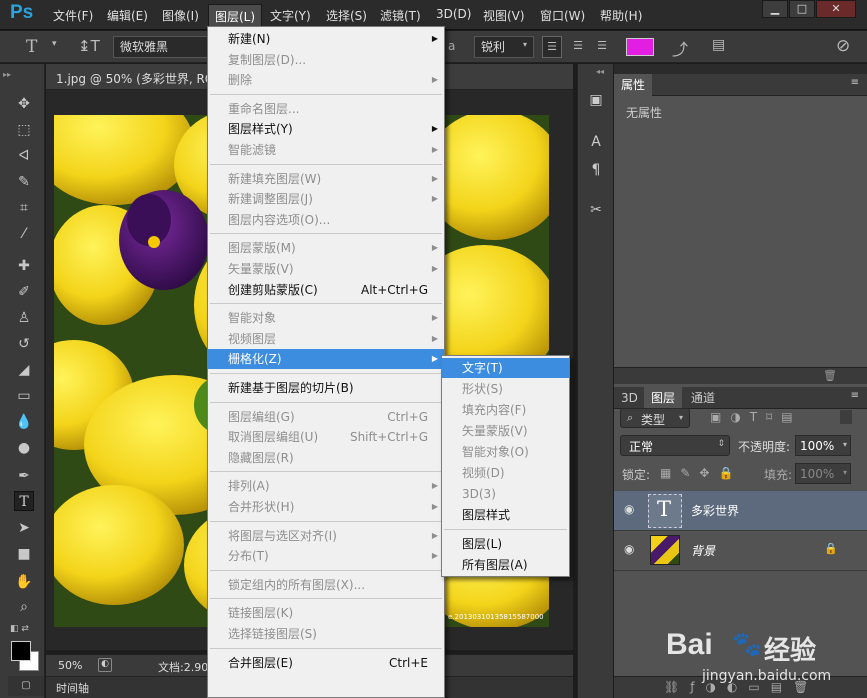  I want to click on dodge-tool-icon: ●, so click(24, 448).